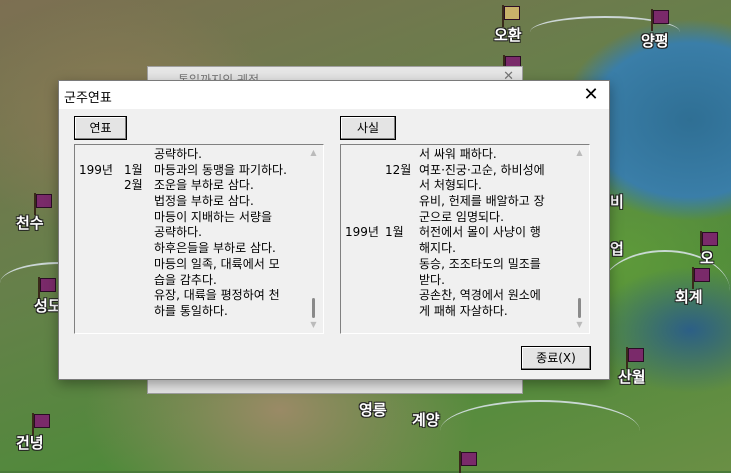  I want to click on city-label-cheonsu: 천수, so click(30, 222).